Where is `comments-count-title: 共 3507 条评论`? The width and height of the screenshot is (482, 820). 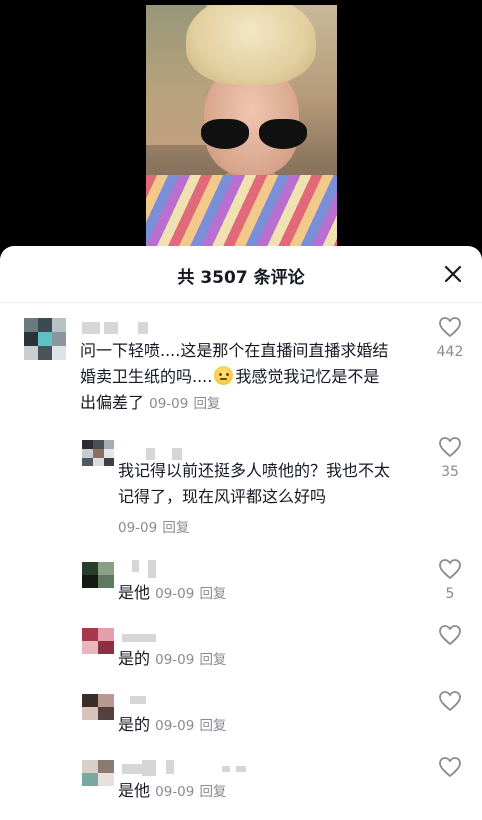 comments-count-title: 共 3507 条评论 is located at coordinates (241, 278).